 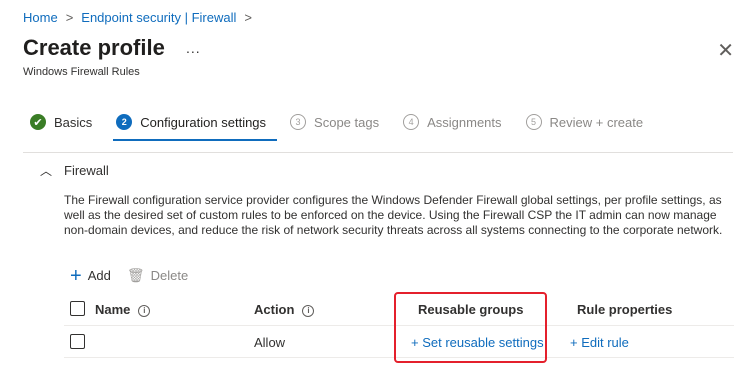 I want to click on page-subtitle: Windows Firewall Rules, so click(x=81, y=72).